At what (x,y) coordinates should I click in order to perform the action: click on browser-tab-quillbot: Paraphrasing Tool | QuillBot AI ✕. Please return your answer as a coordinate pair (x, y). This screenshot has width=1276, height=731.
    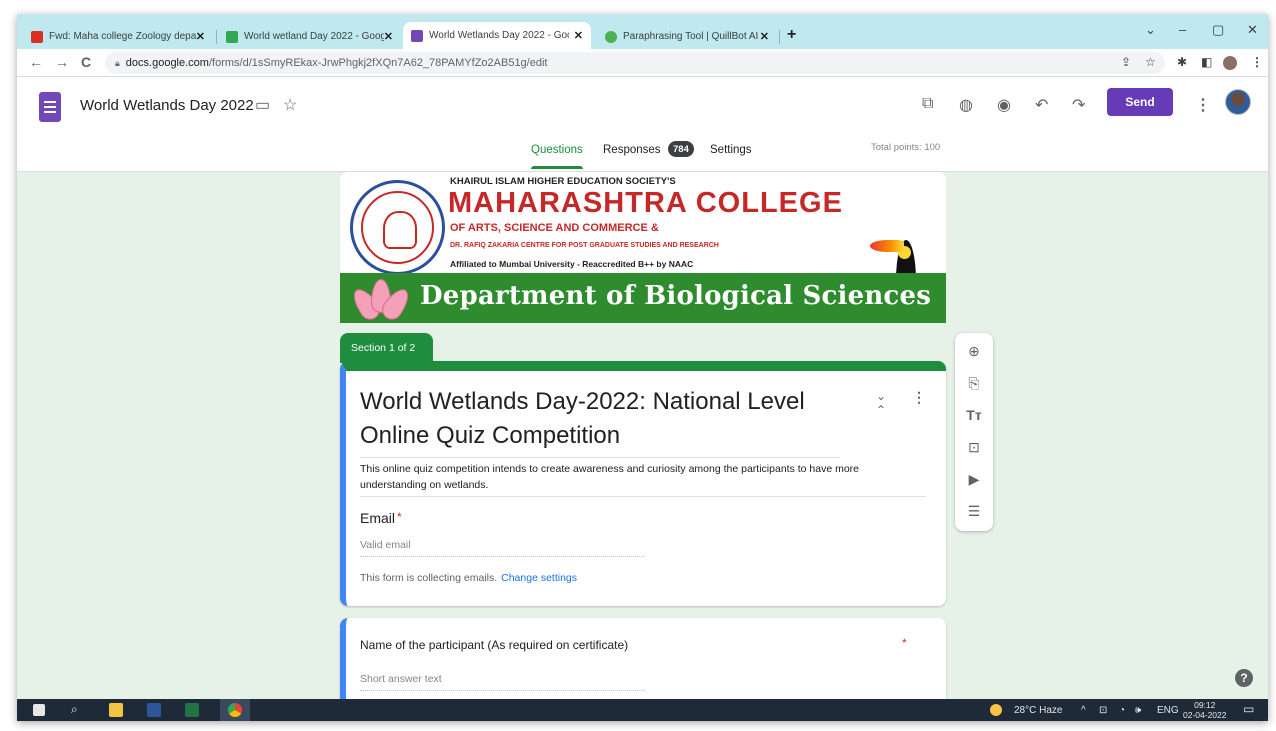
    Looking at the image, I should click on (687, 36).